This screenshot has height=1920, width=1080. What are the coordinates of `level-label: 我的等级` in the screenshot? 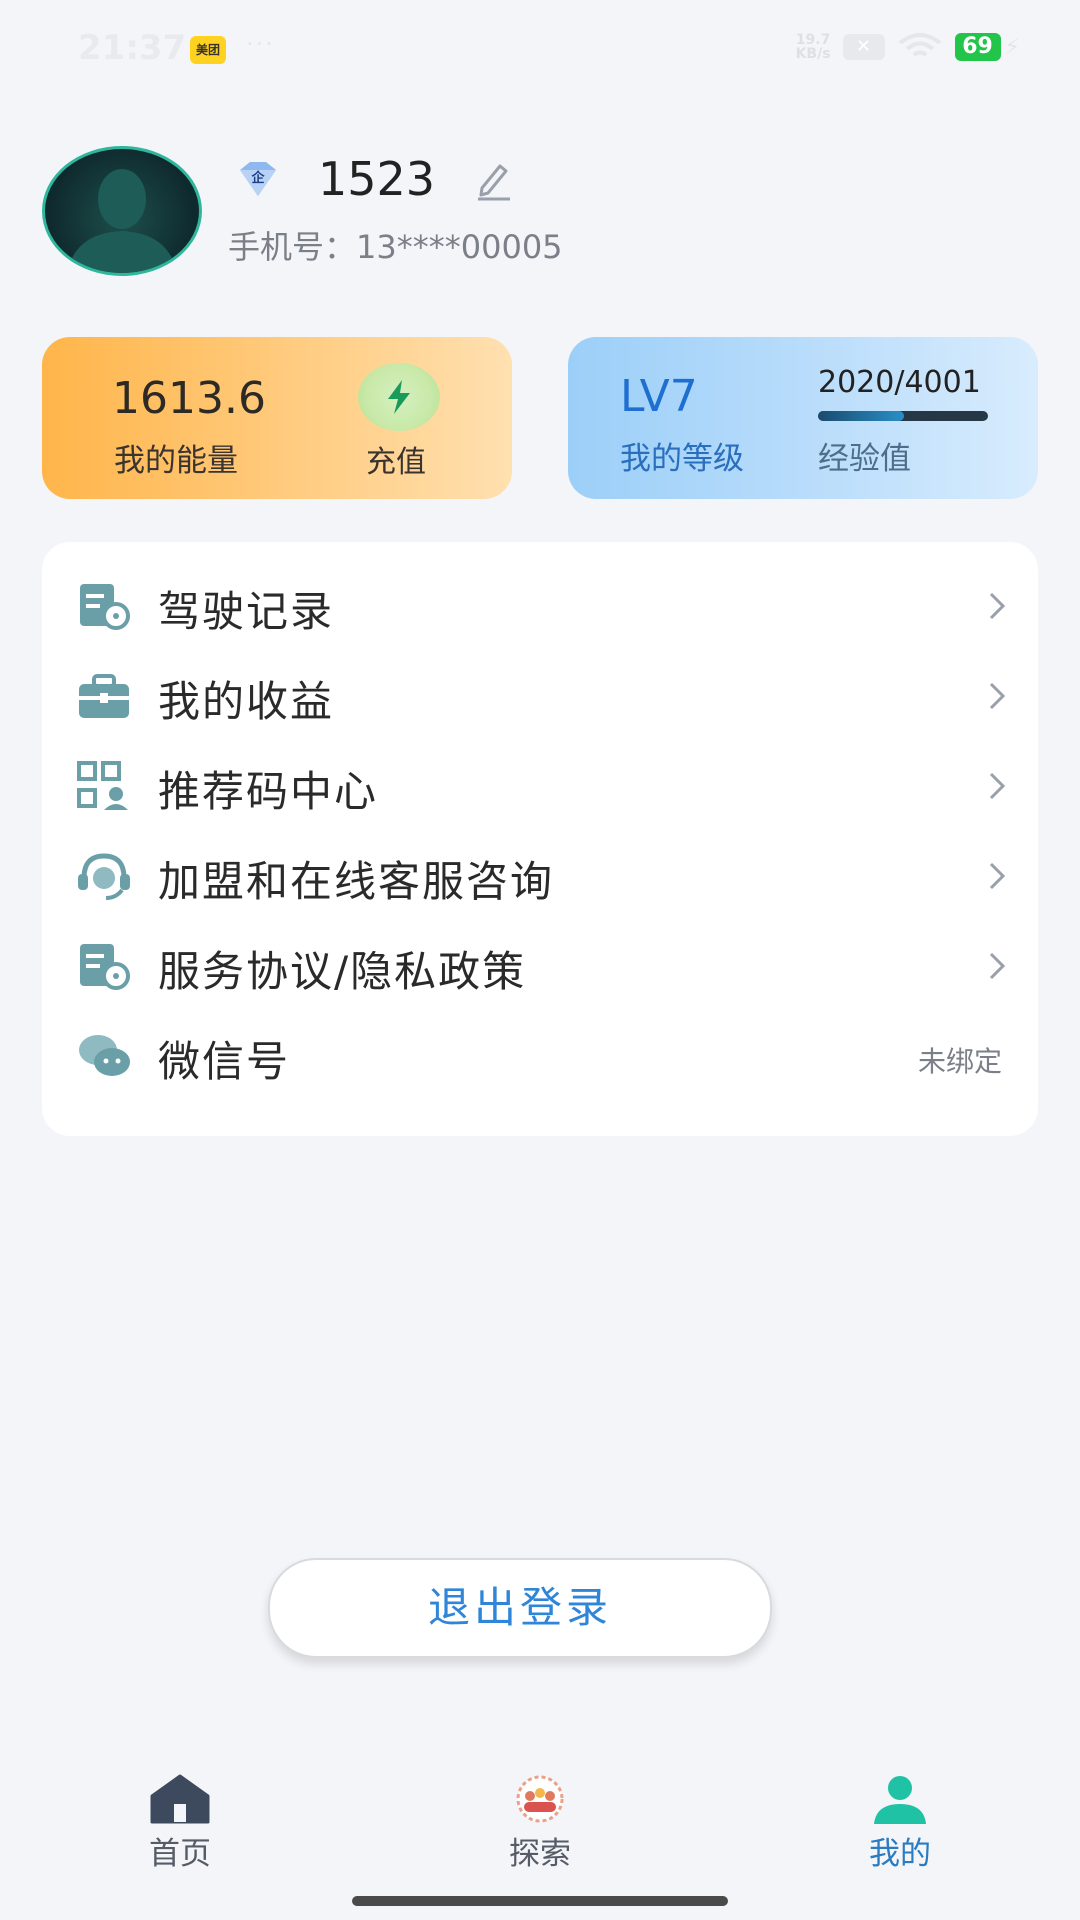 It's located at (682, 459).